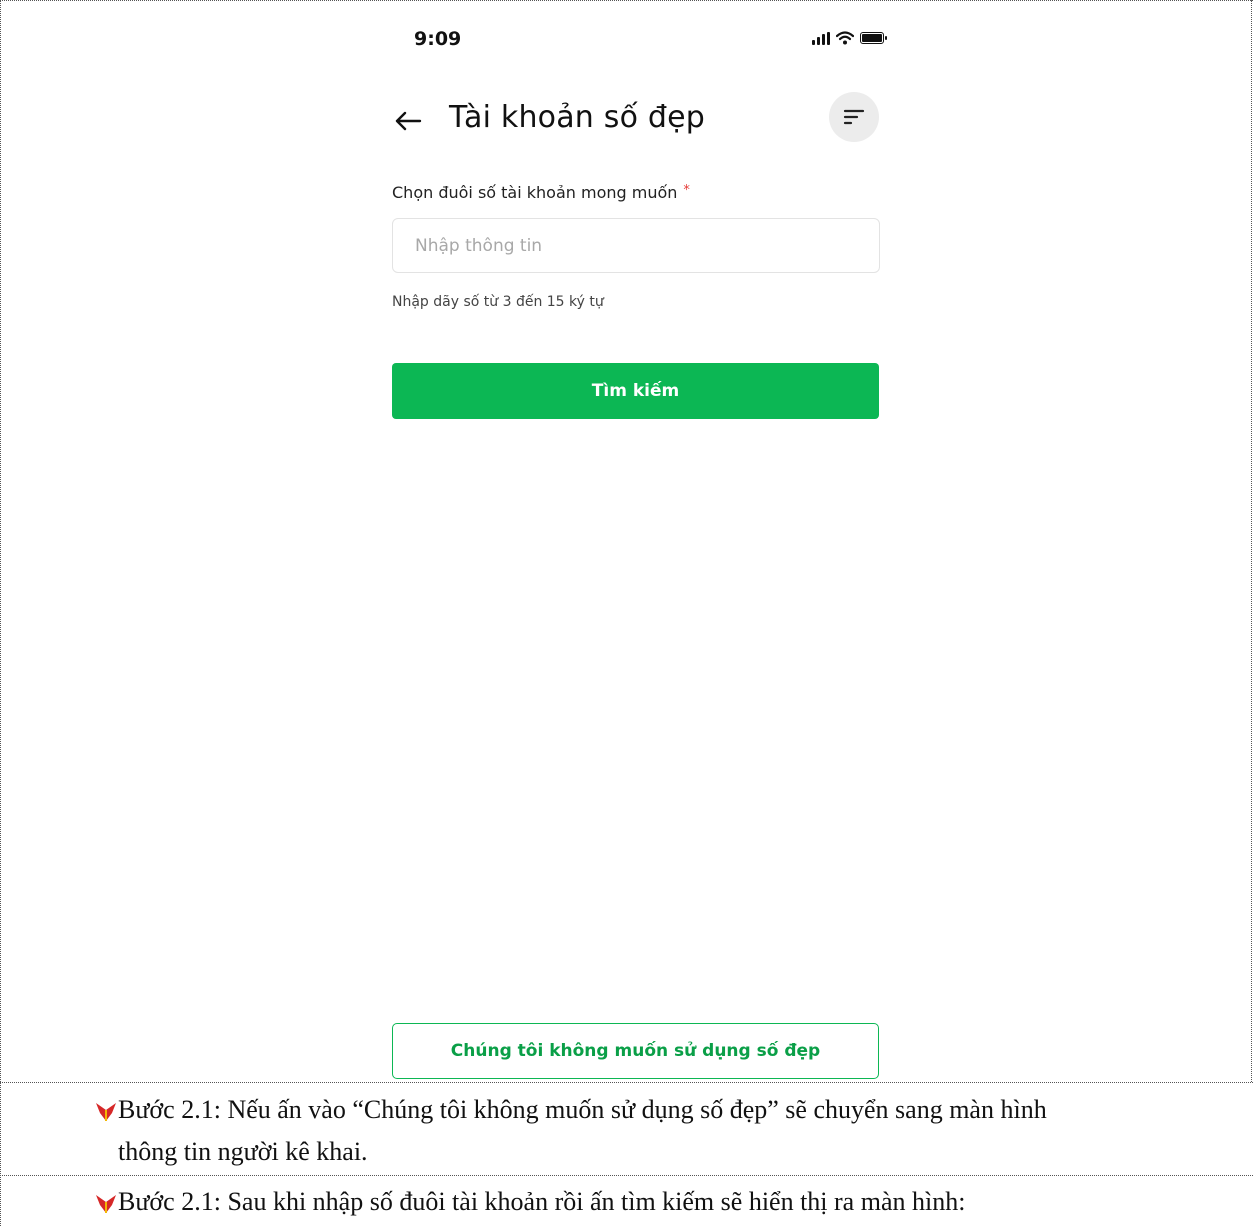 This screenshot has width=1253, height=1226. What do you see at coordinates (636, 245) in the screenshot?
I see `account-suffix-input` at bounding box center [636, 245].